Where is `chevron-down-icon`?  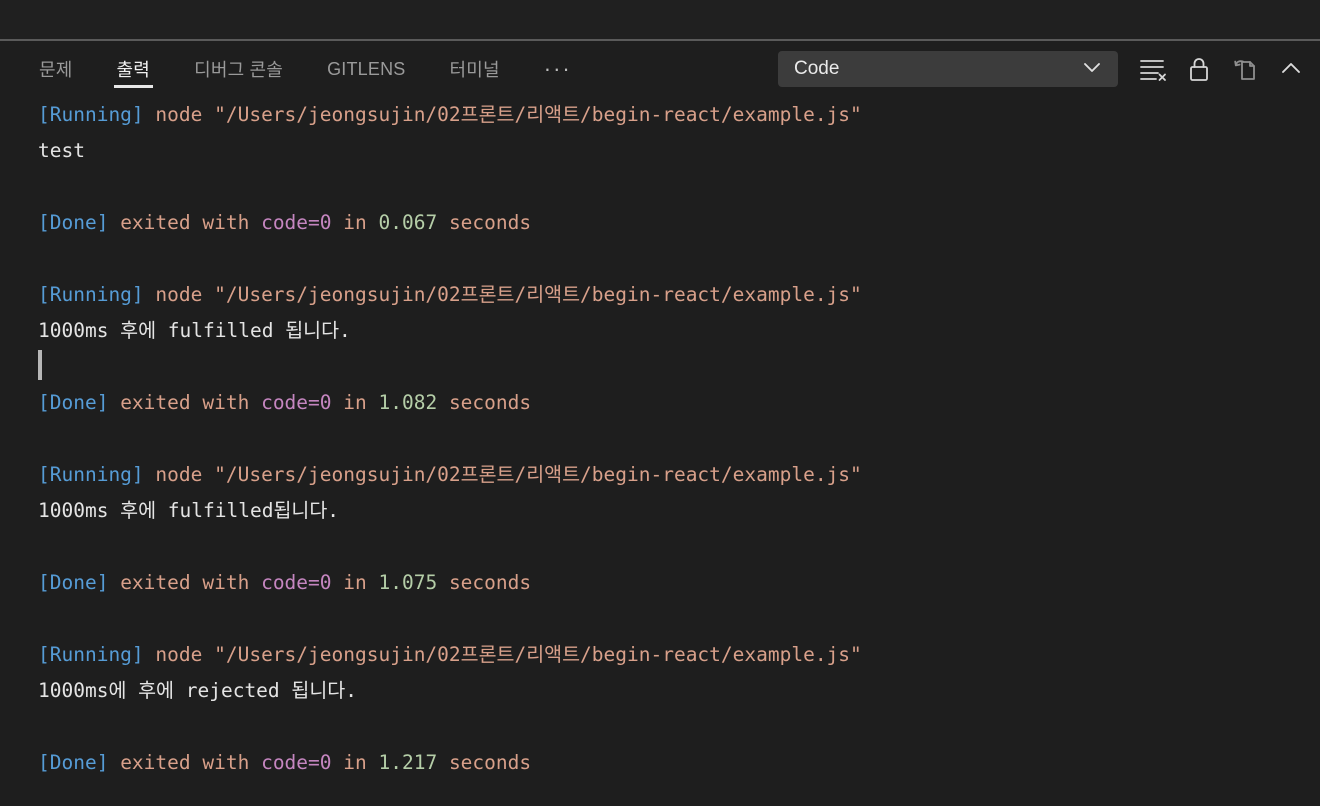 chevron-down-icon is located at coordinates (1092, 69).